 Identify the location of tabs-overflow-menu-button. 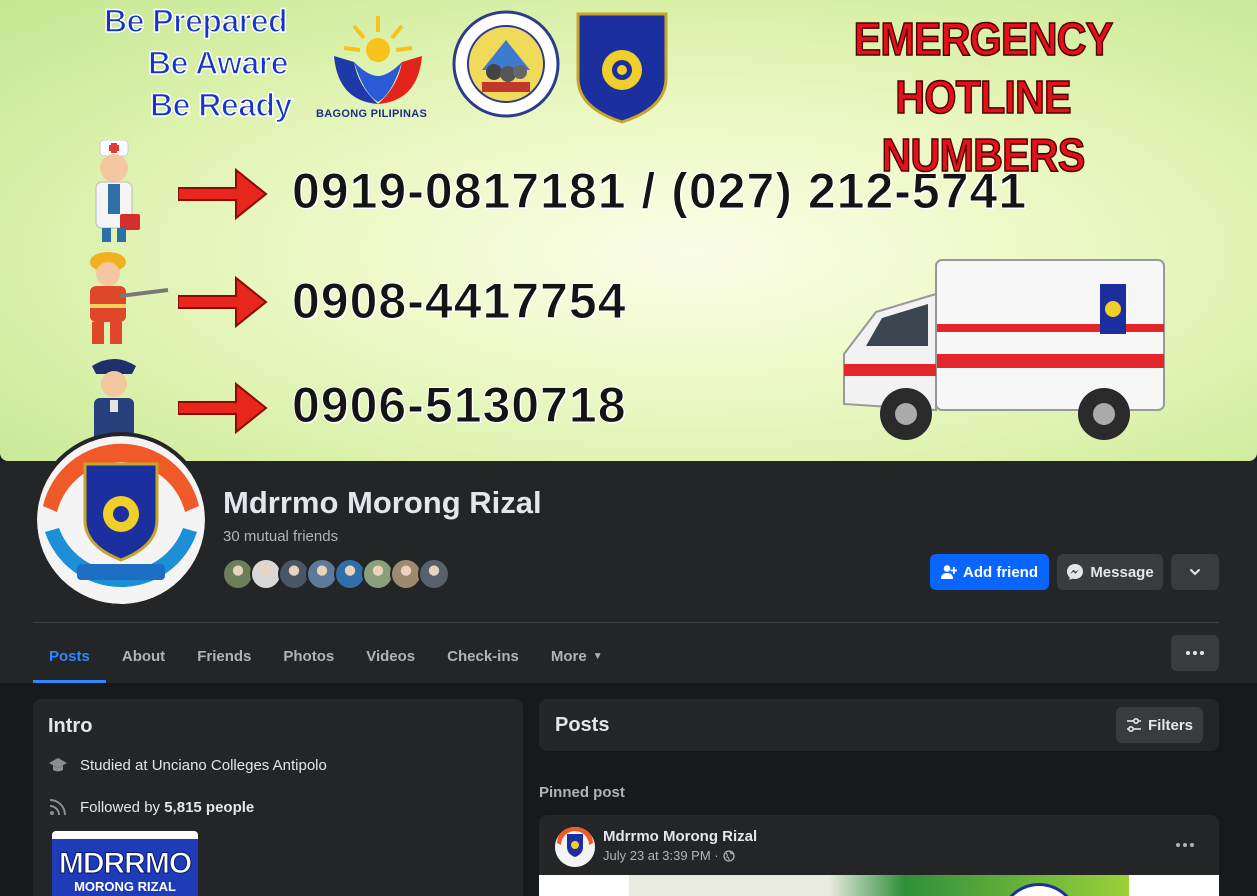
(1195, 653).